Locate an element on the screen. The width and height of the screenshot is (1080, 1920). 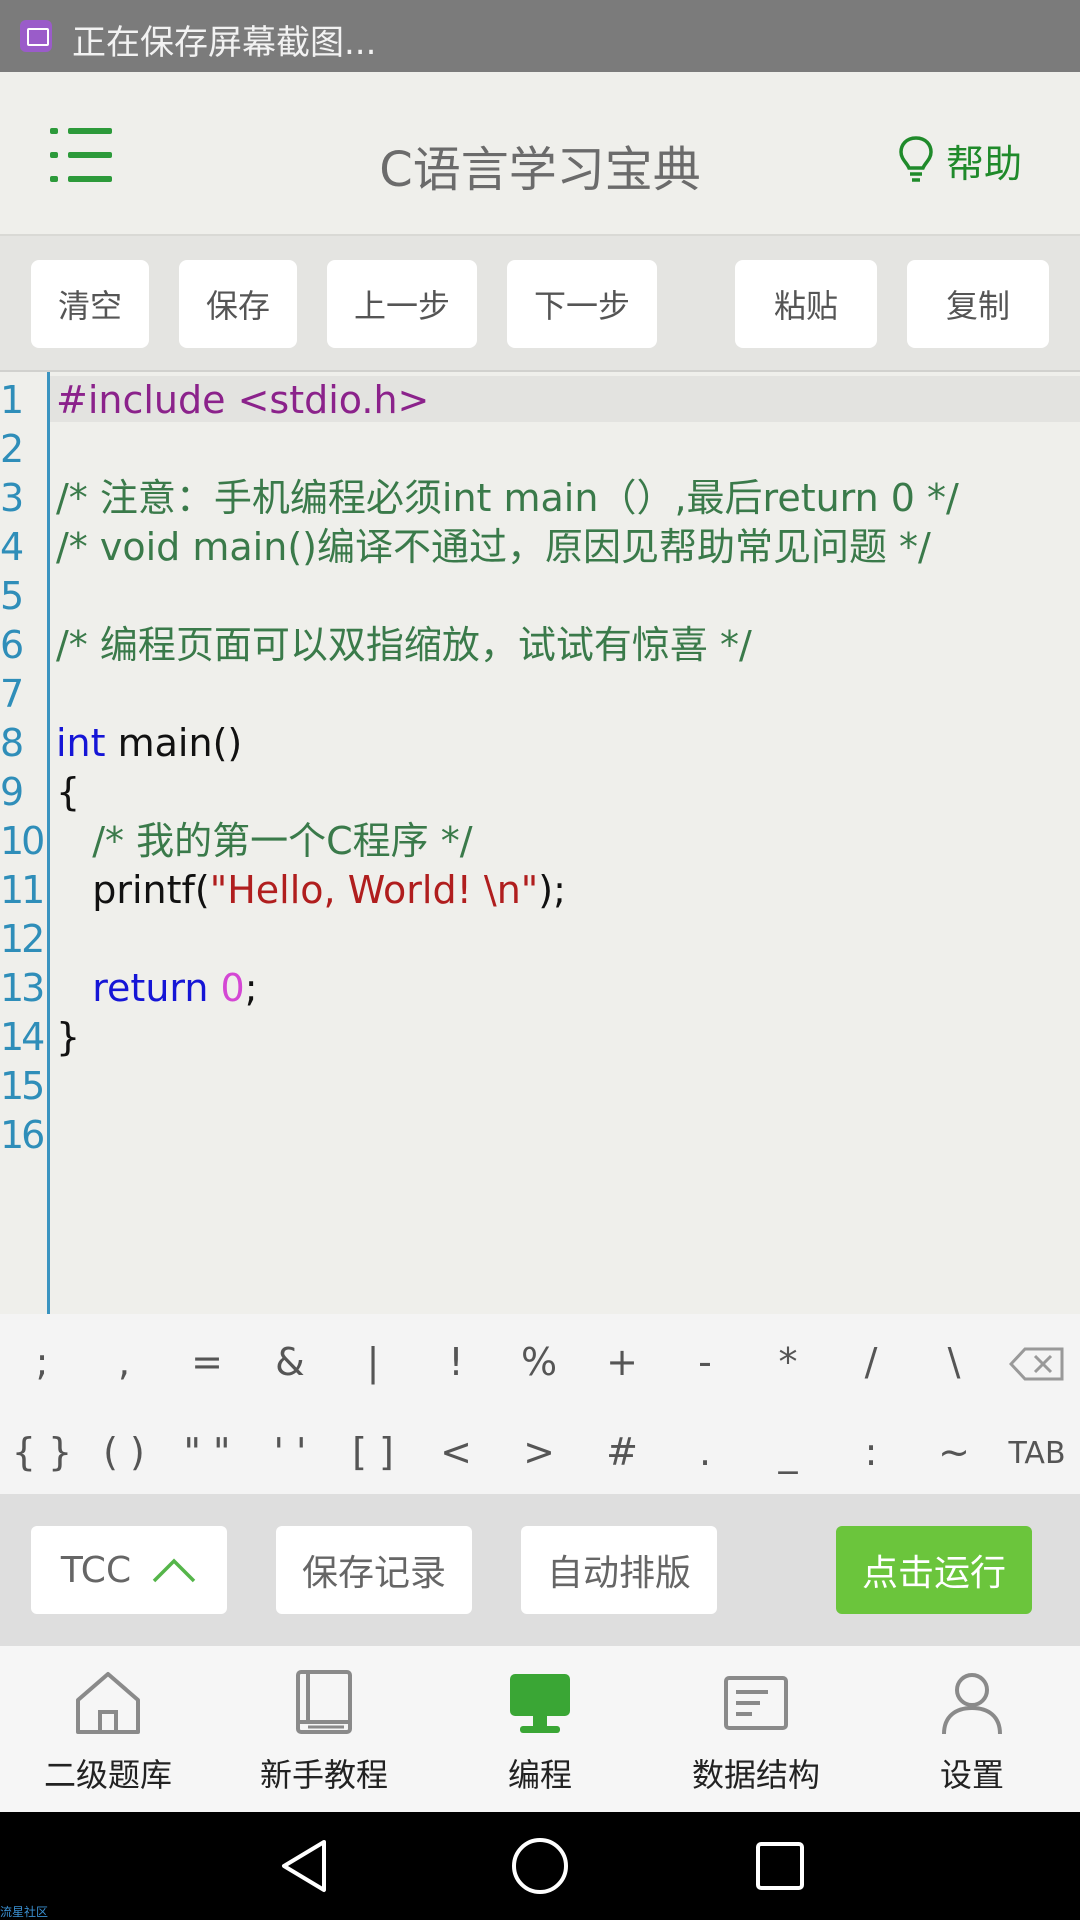
help-label: 帮助 is located at coordinates (984, 163).